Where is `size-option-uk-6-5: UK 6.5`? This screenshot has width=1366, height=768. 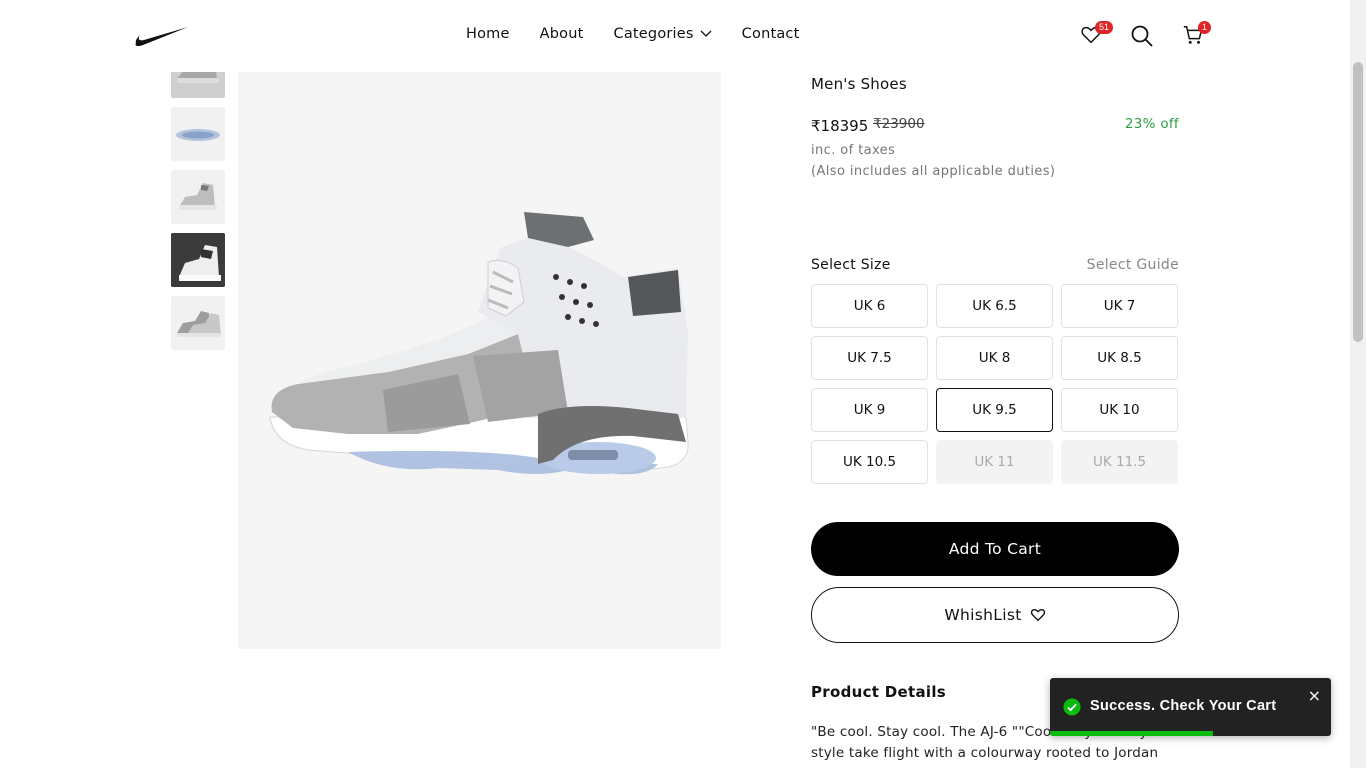 size-option-uk-6-5: UK 6.5 is located at coordinates (994, 306).